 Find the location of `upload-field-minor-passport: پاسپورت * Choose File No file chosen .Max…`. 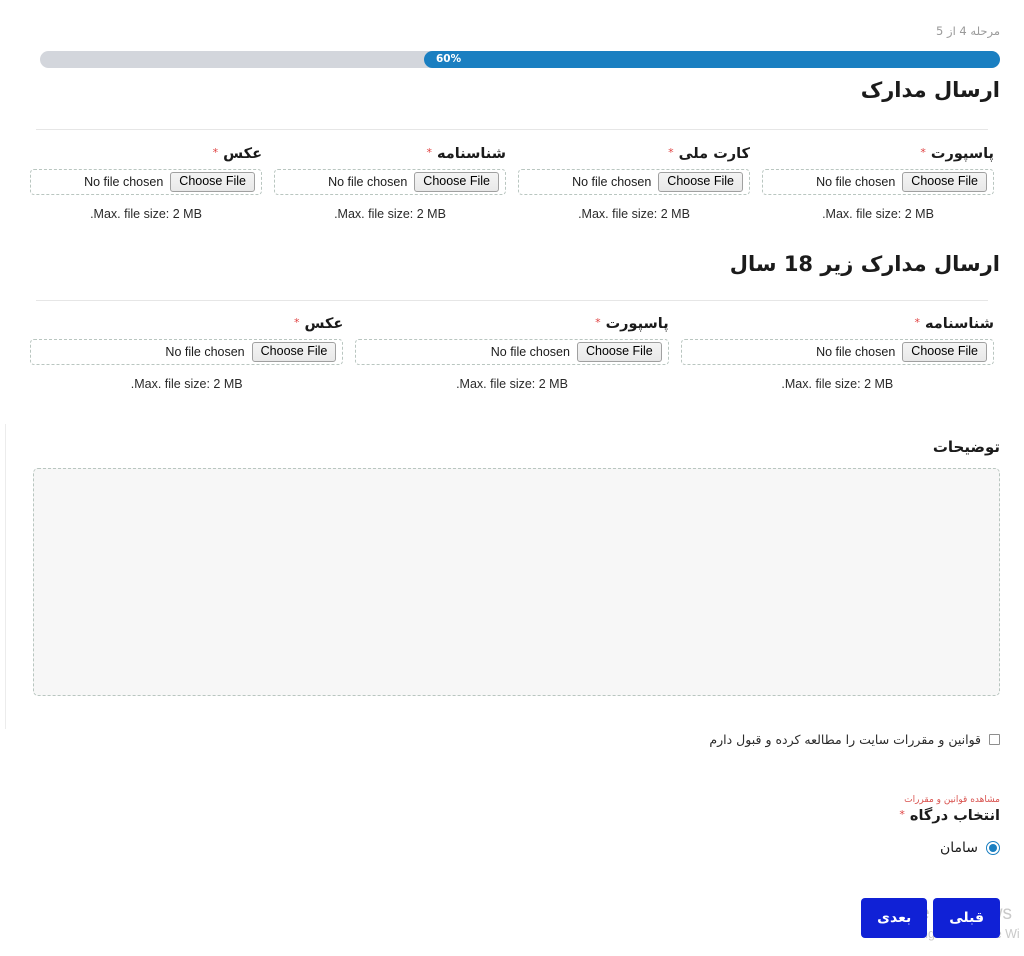

upload-field-minor-passport: پاسپورت * Choose File No file chosen .Max… is located at coordinates (511, 353).